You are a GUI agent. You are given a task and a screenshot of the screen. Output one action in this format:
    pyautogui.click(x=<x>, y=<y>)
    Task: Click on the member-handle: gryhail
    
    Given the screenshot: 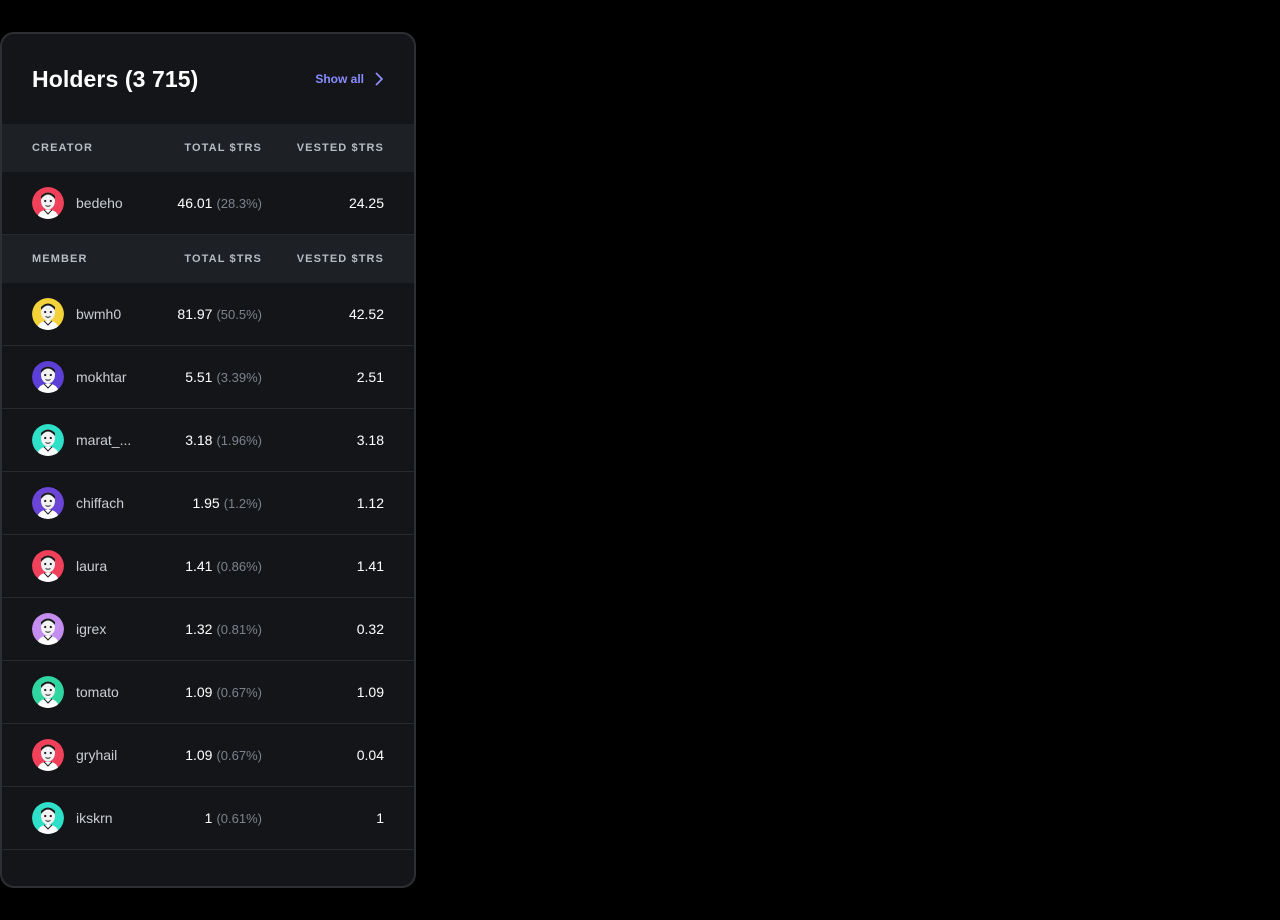 What is the action you would take?
    pyautogui.click(x=96, y=755)
    